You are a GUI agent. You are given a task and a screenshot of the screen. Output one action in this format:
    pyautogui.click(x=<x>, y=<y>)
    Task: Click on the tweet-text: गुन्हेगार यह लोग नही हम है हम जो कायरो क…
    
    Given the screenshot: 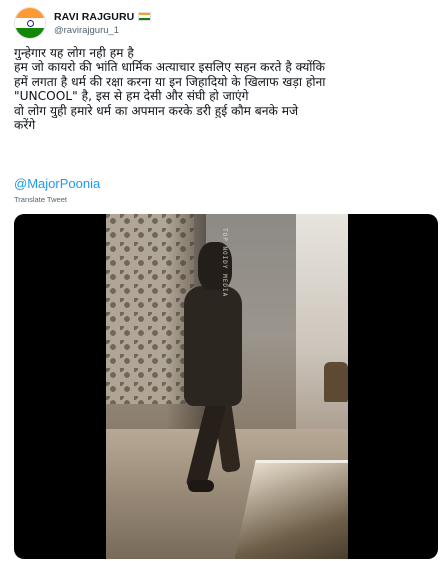 What is the action you would take?
    pyautogui.click(x=222, y=89)
    